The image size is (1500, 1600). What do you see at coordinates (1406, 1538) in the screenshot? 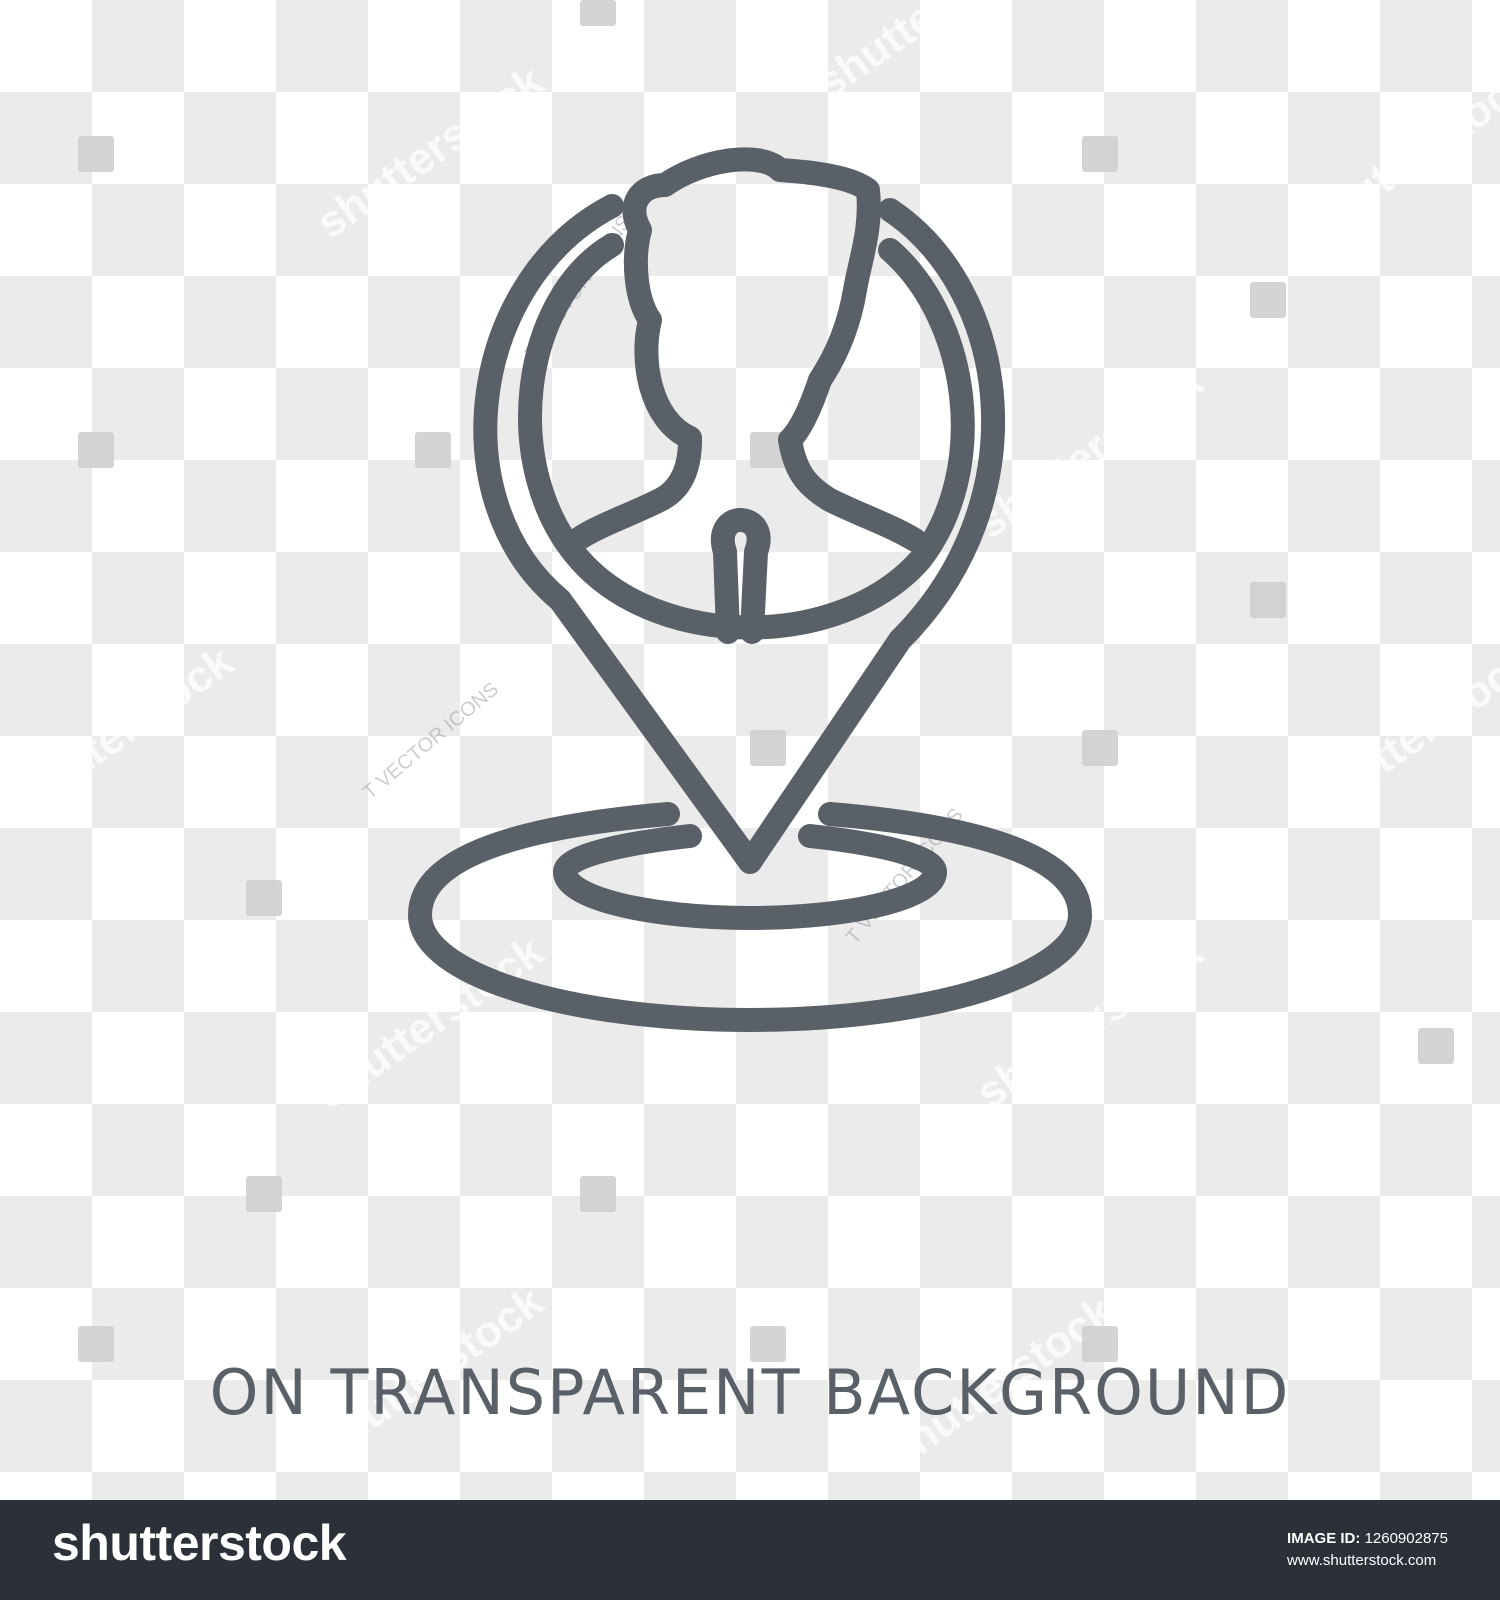
I see `image-id-value: 1260902875` at bounding box center [1406, 1538].